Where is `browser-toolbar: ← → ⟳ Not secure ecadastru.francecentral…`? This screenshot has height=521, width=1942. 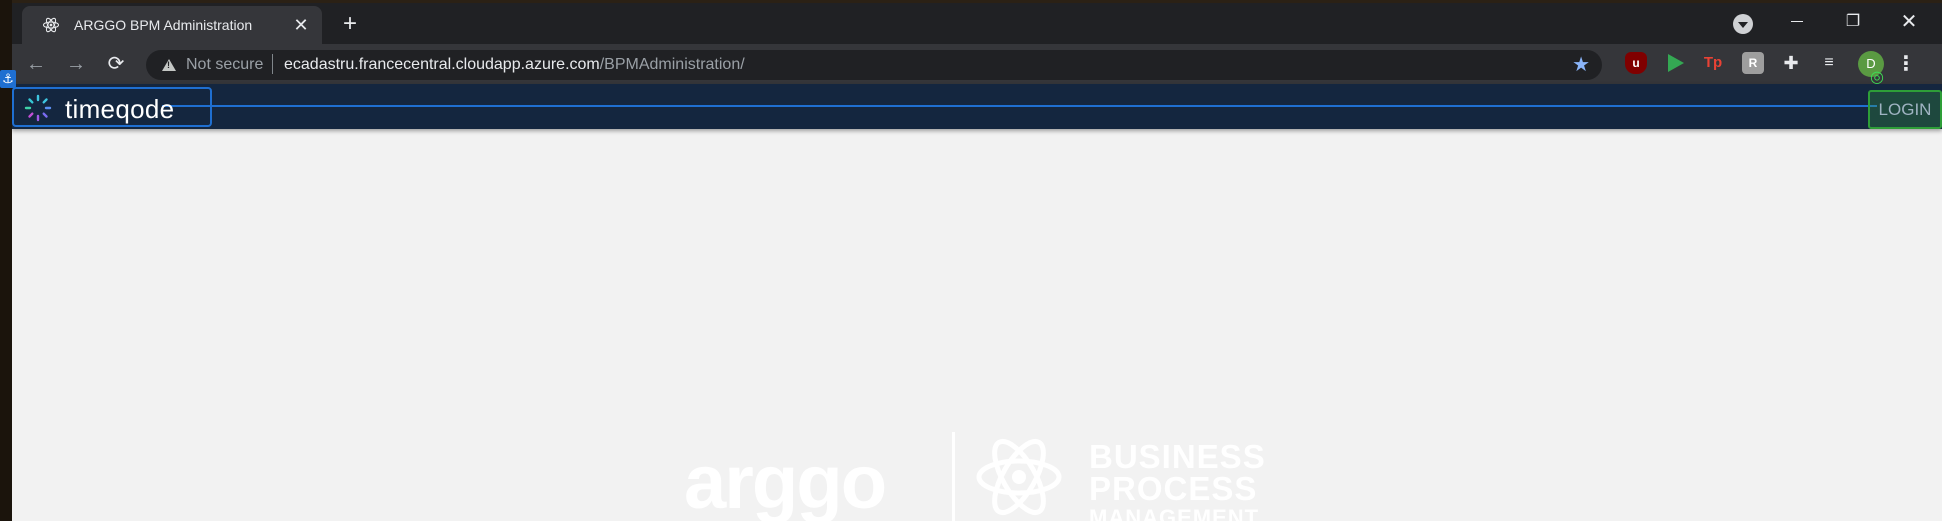 browser-toolbar: ← → ⟳ Not secure ecadastru.francecentral… is located at coordinates (977, 64).